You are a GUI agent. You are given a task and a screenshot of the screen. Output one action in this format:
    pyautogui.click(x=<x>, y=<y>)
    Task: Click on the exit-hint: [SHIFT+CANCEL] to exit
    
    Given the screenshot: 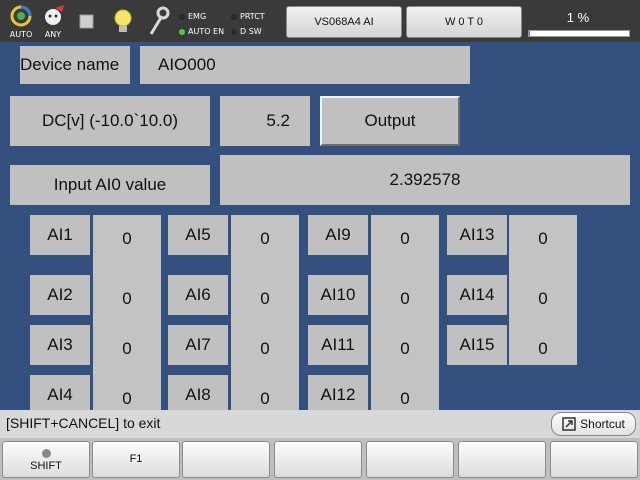 What is the action you would take?
    pyautogui.click(x=83, y=423)
    